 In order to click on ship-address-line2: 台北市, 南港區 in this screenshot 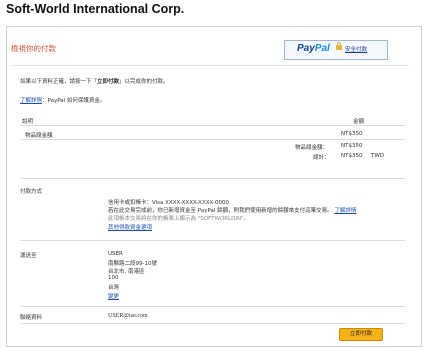, I will do `click(126, 272)`.